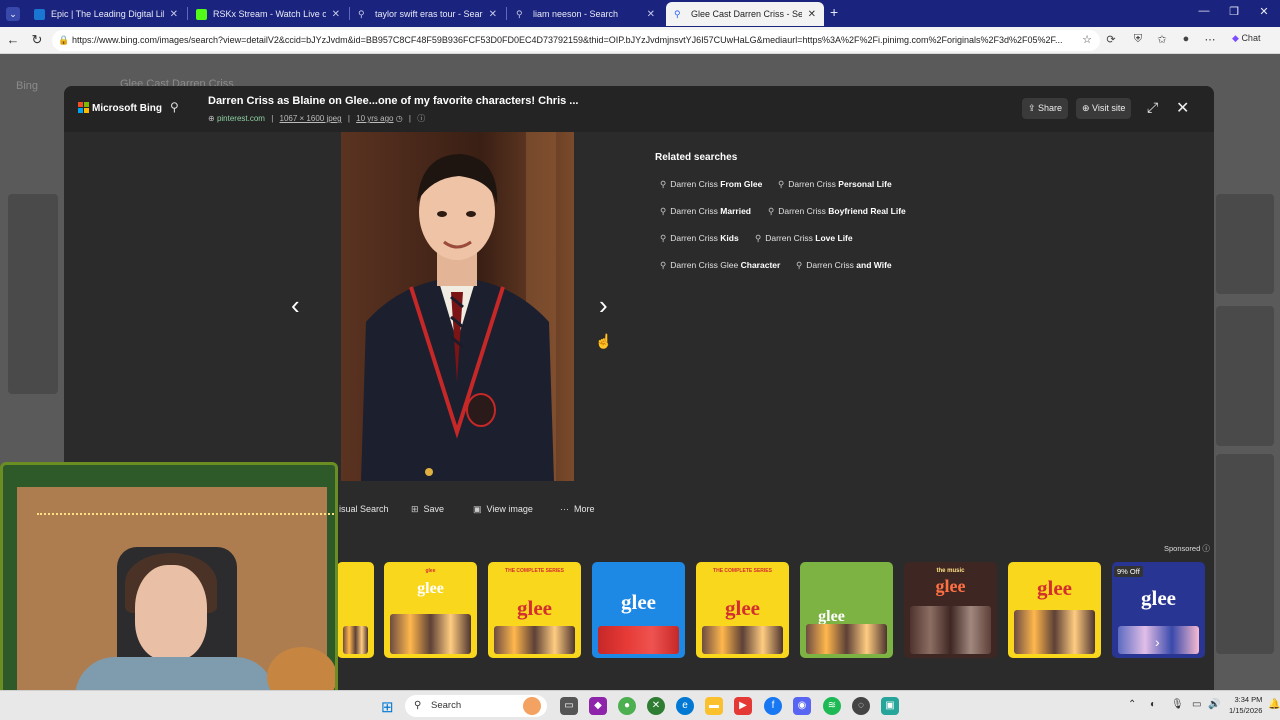  Describe the element at coordinates (705, 211) in the screenshot. I see `related-search-link: ⚲ Darren Criss Married` at that location.